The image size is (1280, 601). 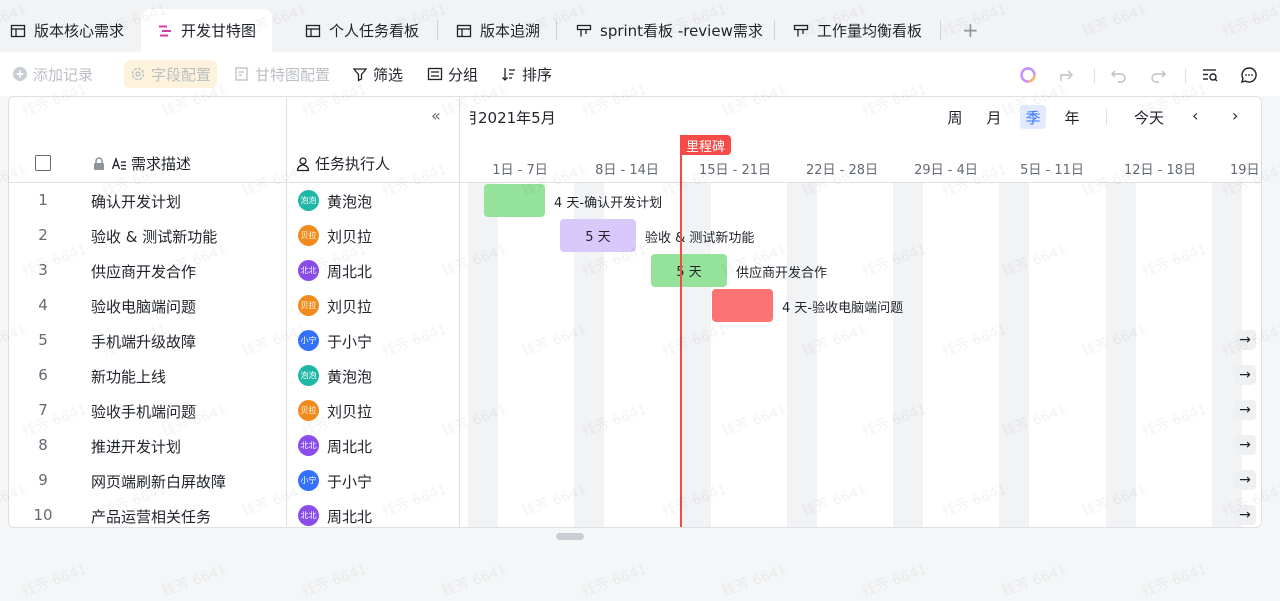 I want to click on week-label: 1日 - 7日, so click(x=520, y=170).